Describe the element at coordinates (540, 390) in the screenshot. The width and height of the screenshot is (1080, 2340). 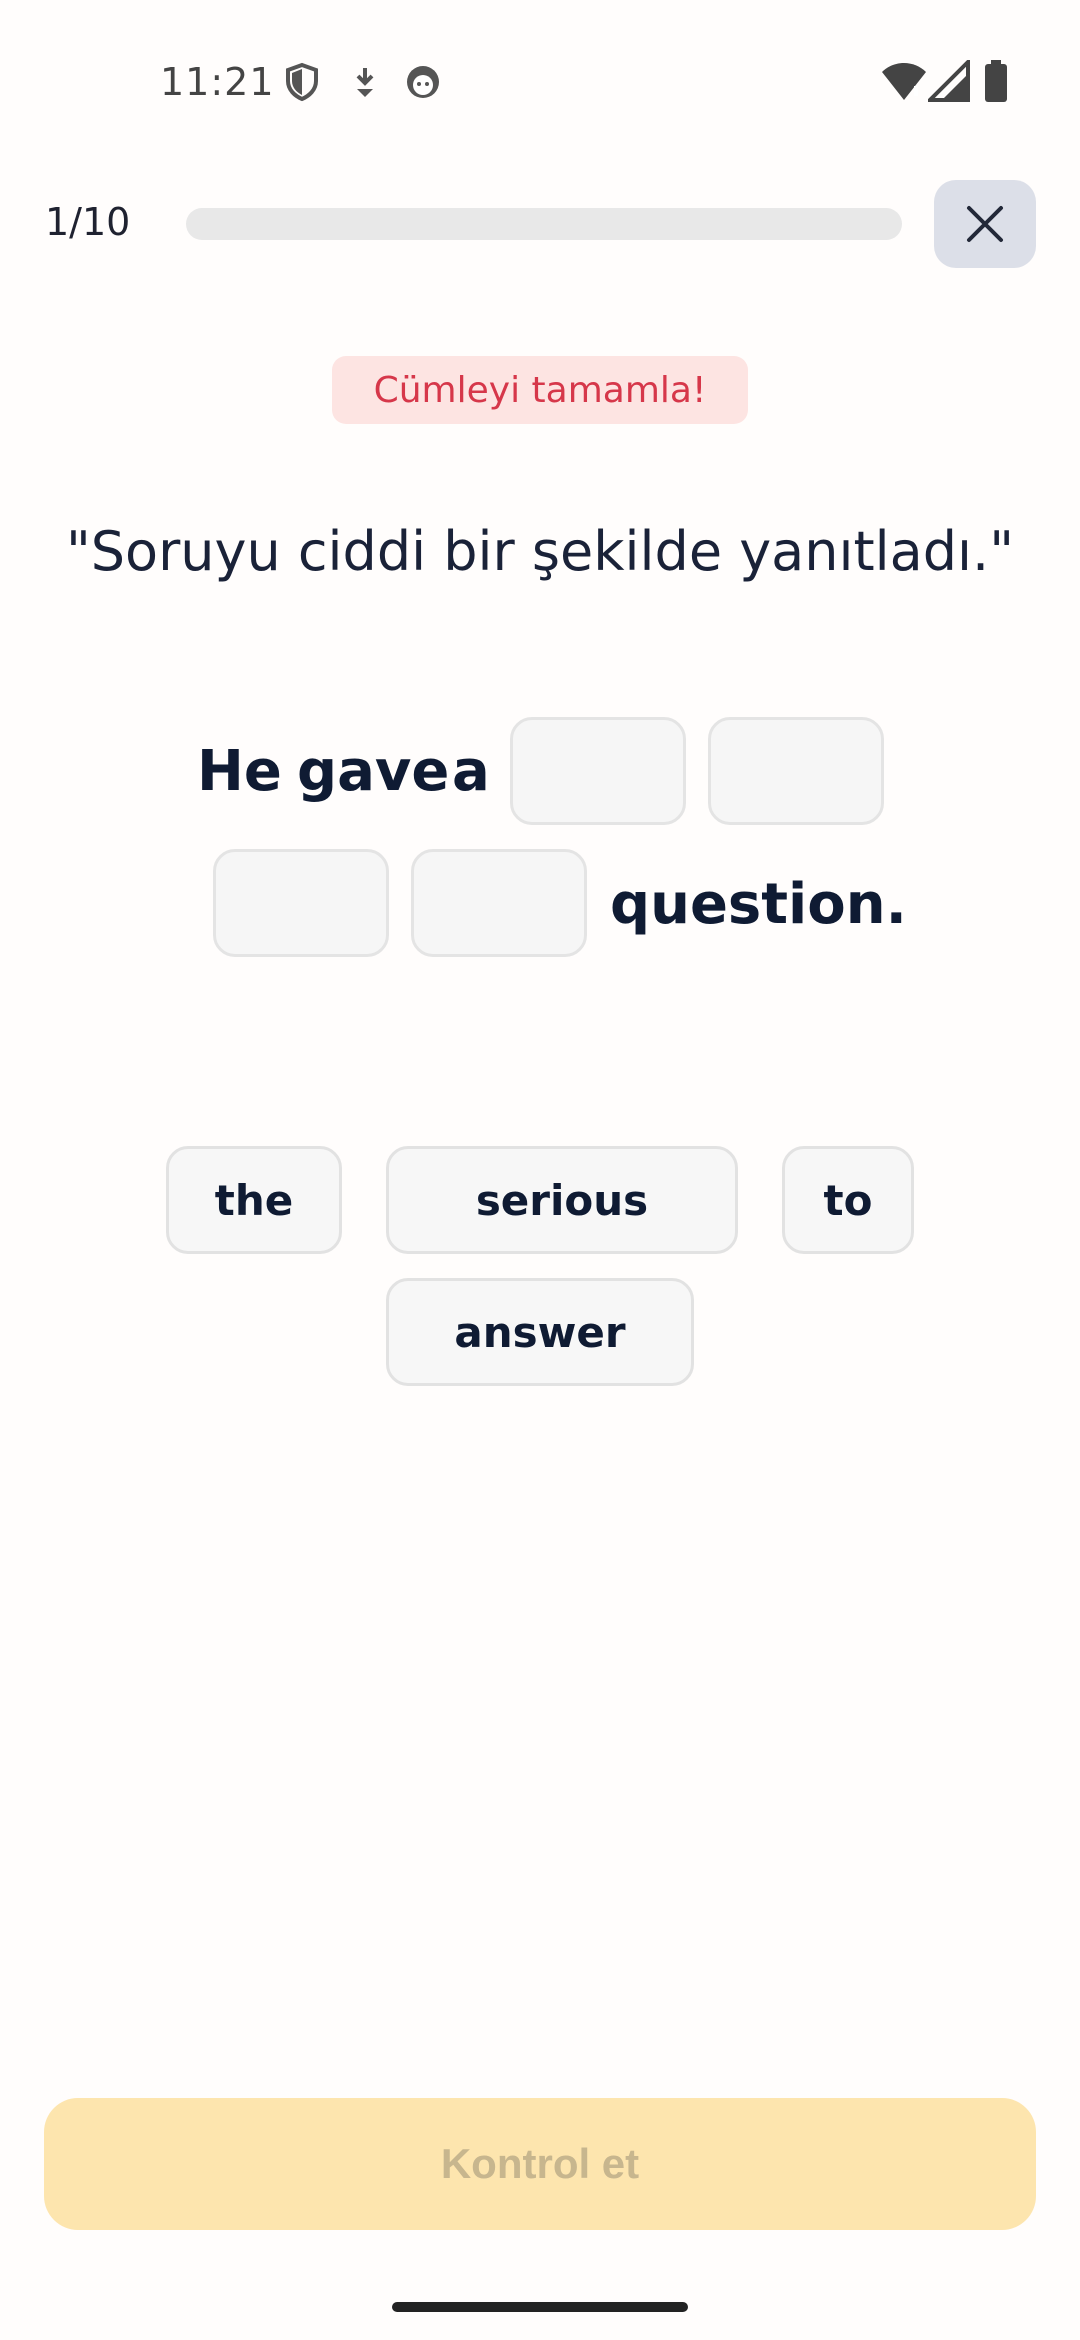
I see `instruction-badge: Cümleyi tamamla!` at that location.